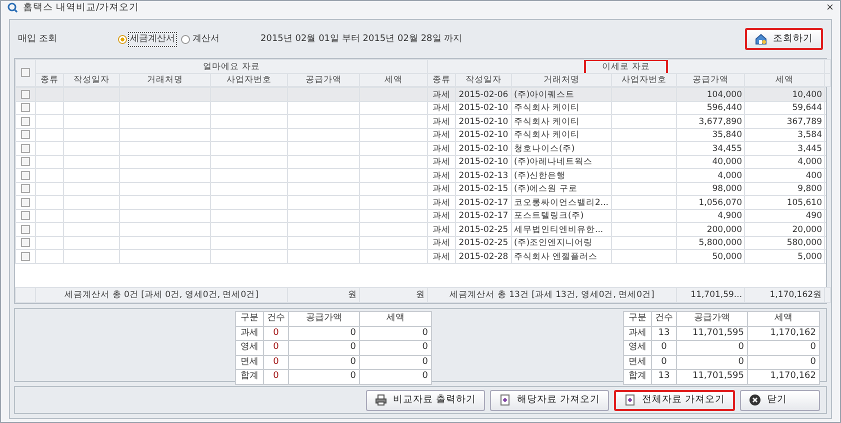 The height and width of the screenshot is (423, 841). I want to click on table-cell: 3,445, so click(784, 149).